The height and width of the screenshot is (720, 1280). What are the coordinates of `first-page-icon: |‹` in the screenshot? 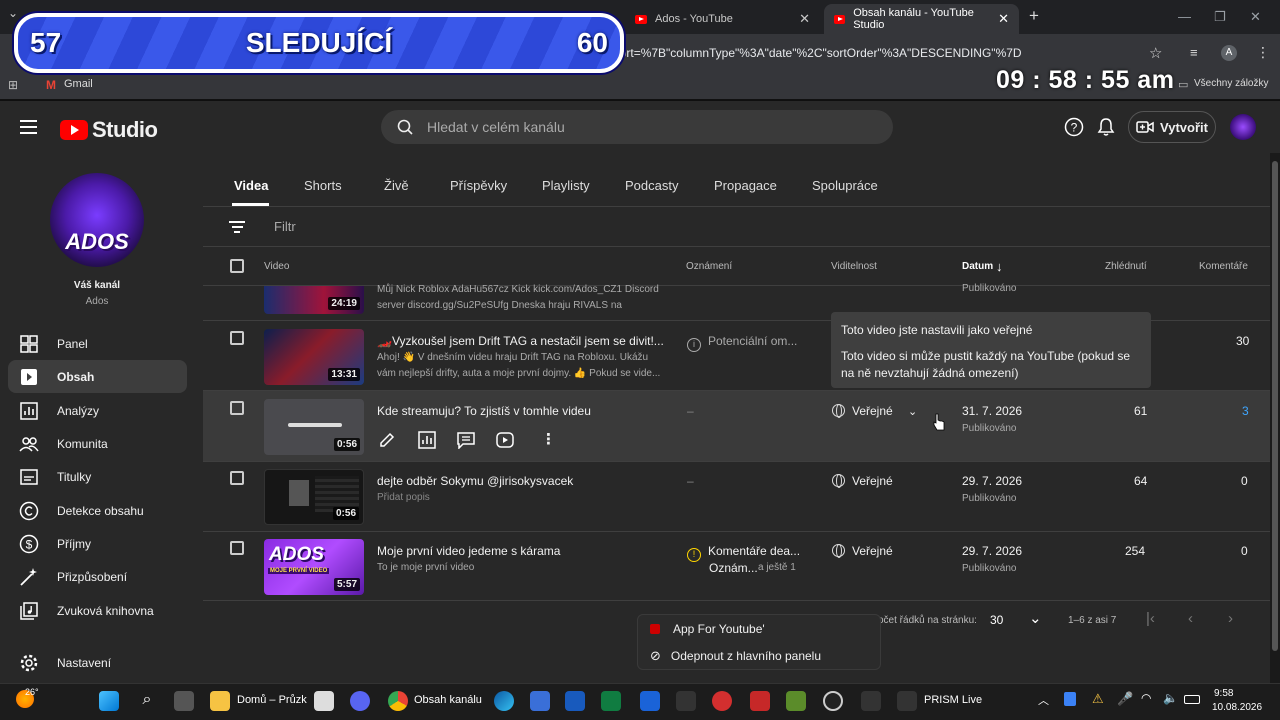 It's located at (1150, 618).